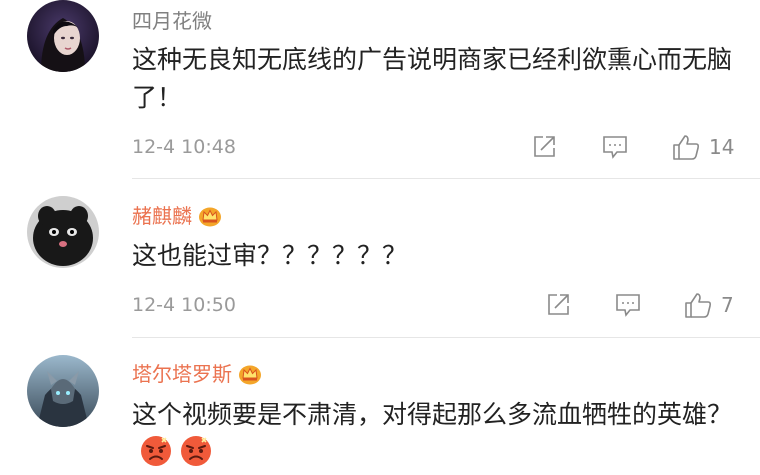 The width and height of the screenshot is (760, 475). What do you see at coordinates (442, 434) in the screenshot?
I see `comment-text: 这个视频要是不肃清，对得起那么多流血牺牲的英雄？` at bounding box center [442, 434].